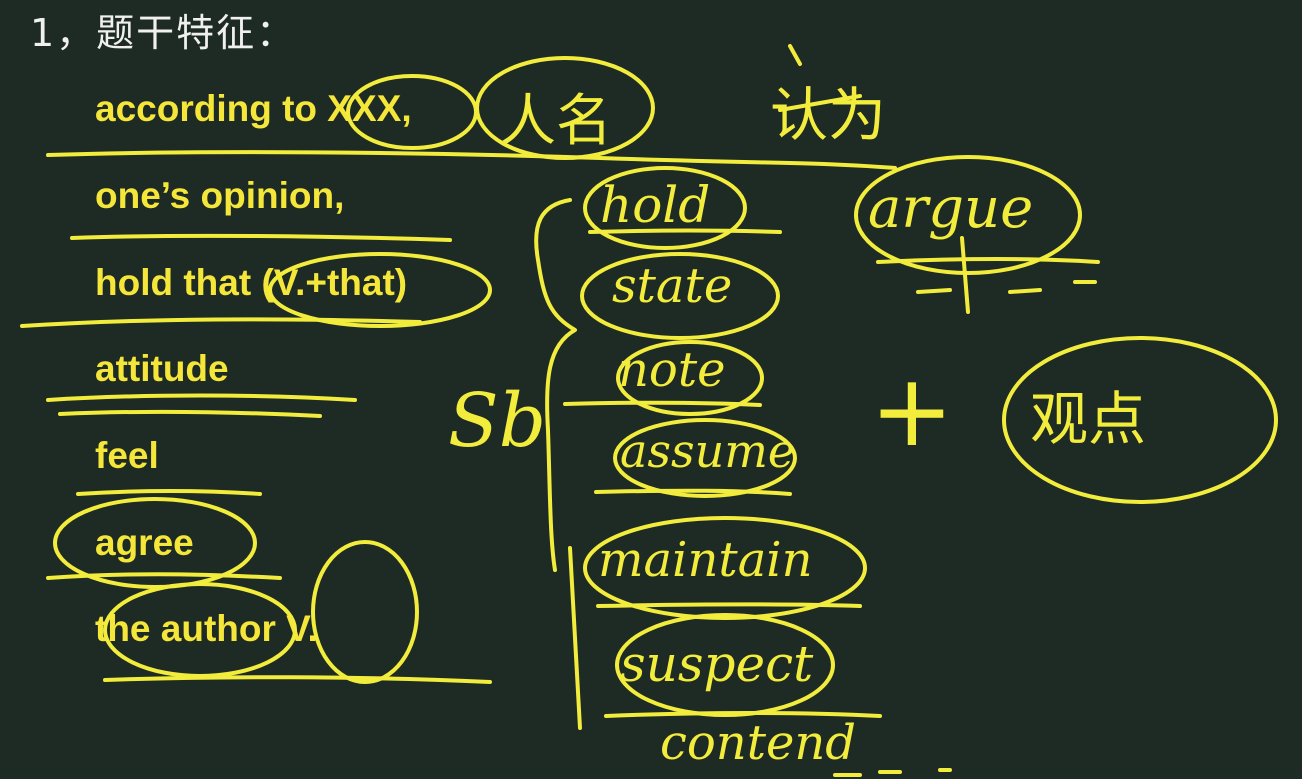 This screenshot has width=1302, height=779. What do you see at coordinates (892, 772) in the screenshot?
I see `bottom-dashes` at bounding box center [892, 772].